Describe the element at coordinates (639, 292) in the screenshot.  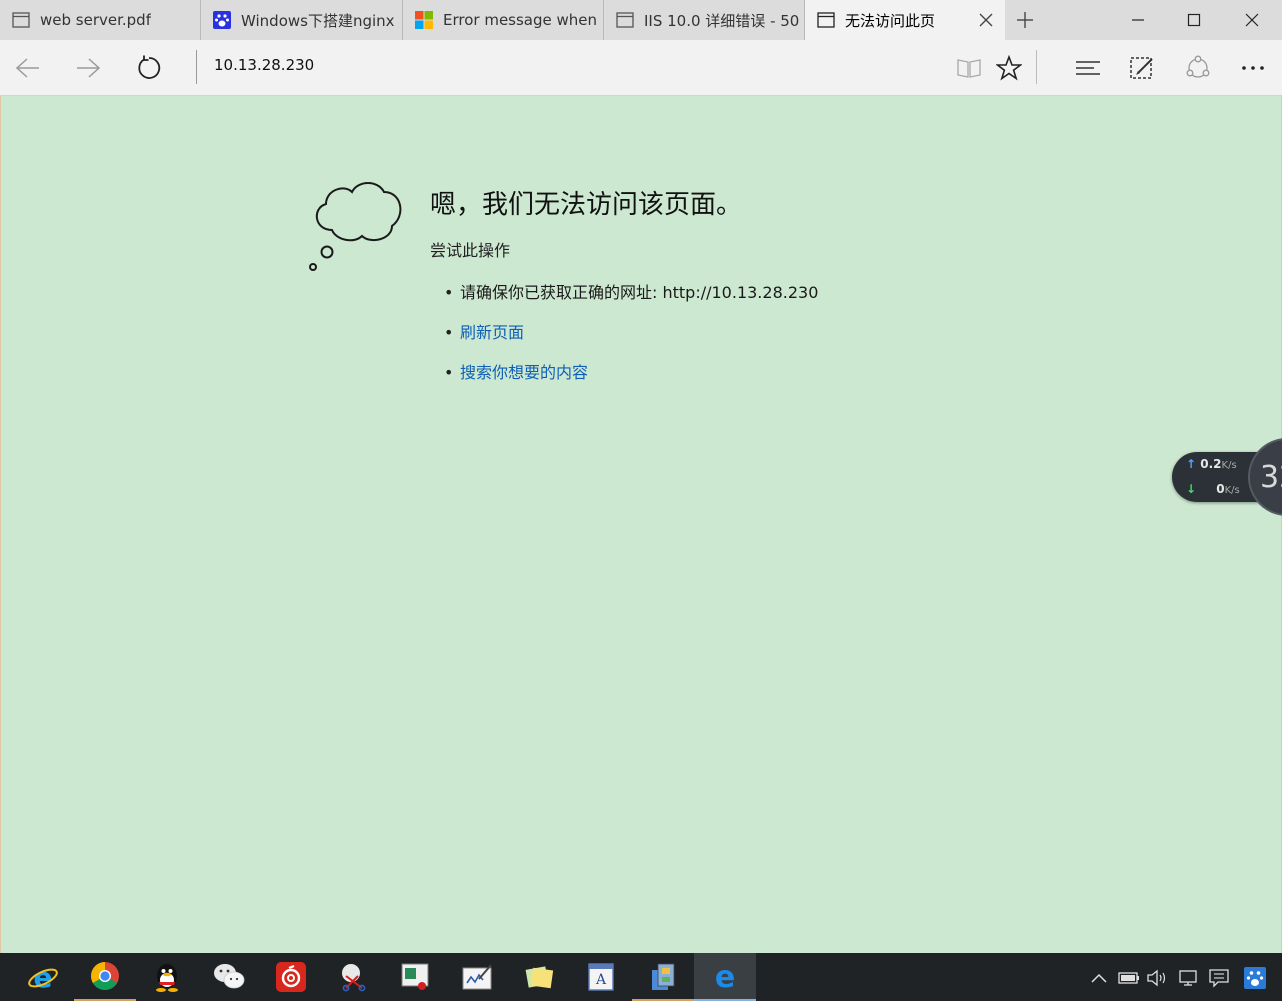
I see `check-url-text: 请确保你已获取正确的网址: http://10.13.28.230` at that location.